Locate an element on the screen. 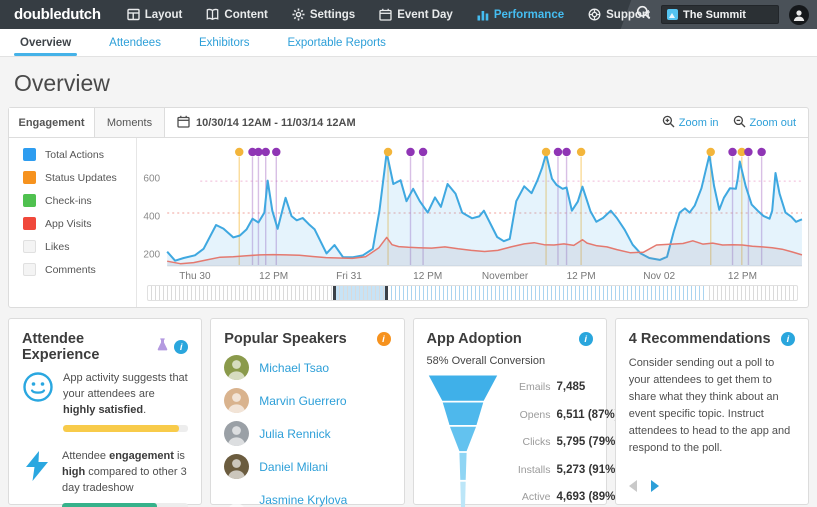  card-title: Attendee Experience is located at coordinates (61, 347).